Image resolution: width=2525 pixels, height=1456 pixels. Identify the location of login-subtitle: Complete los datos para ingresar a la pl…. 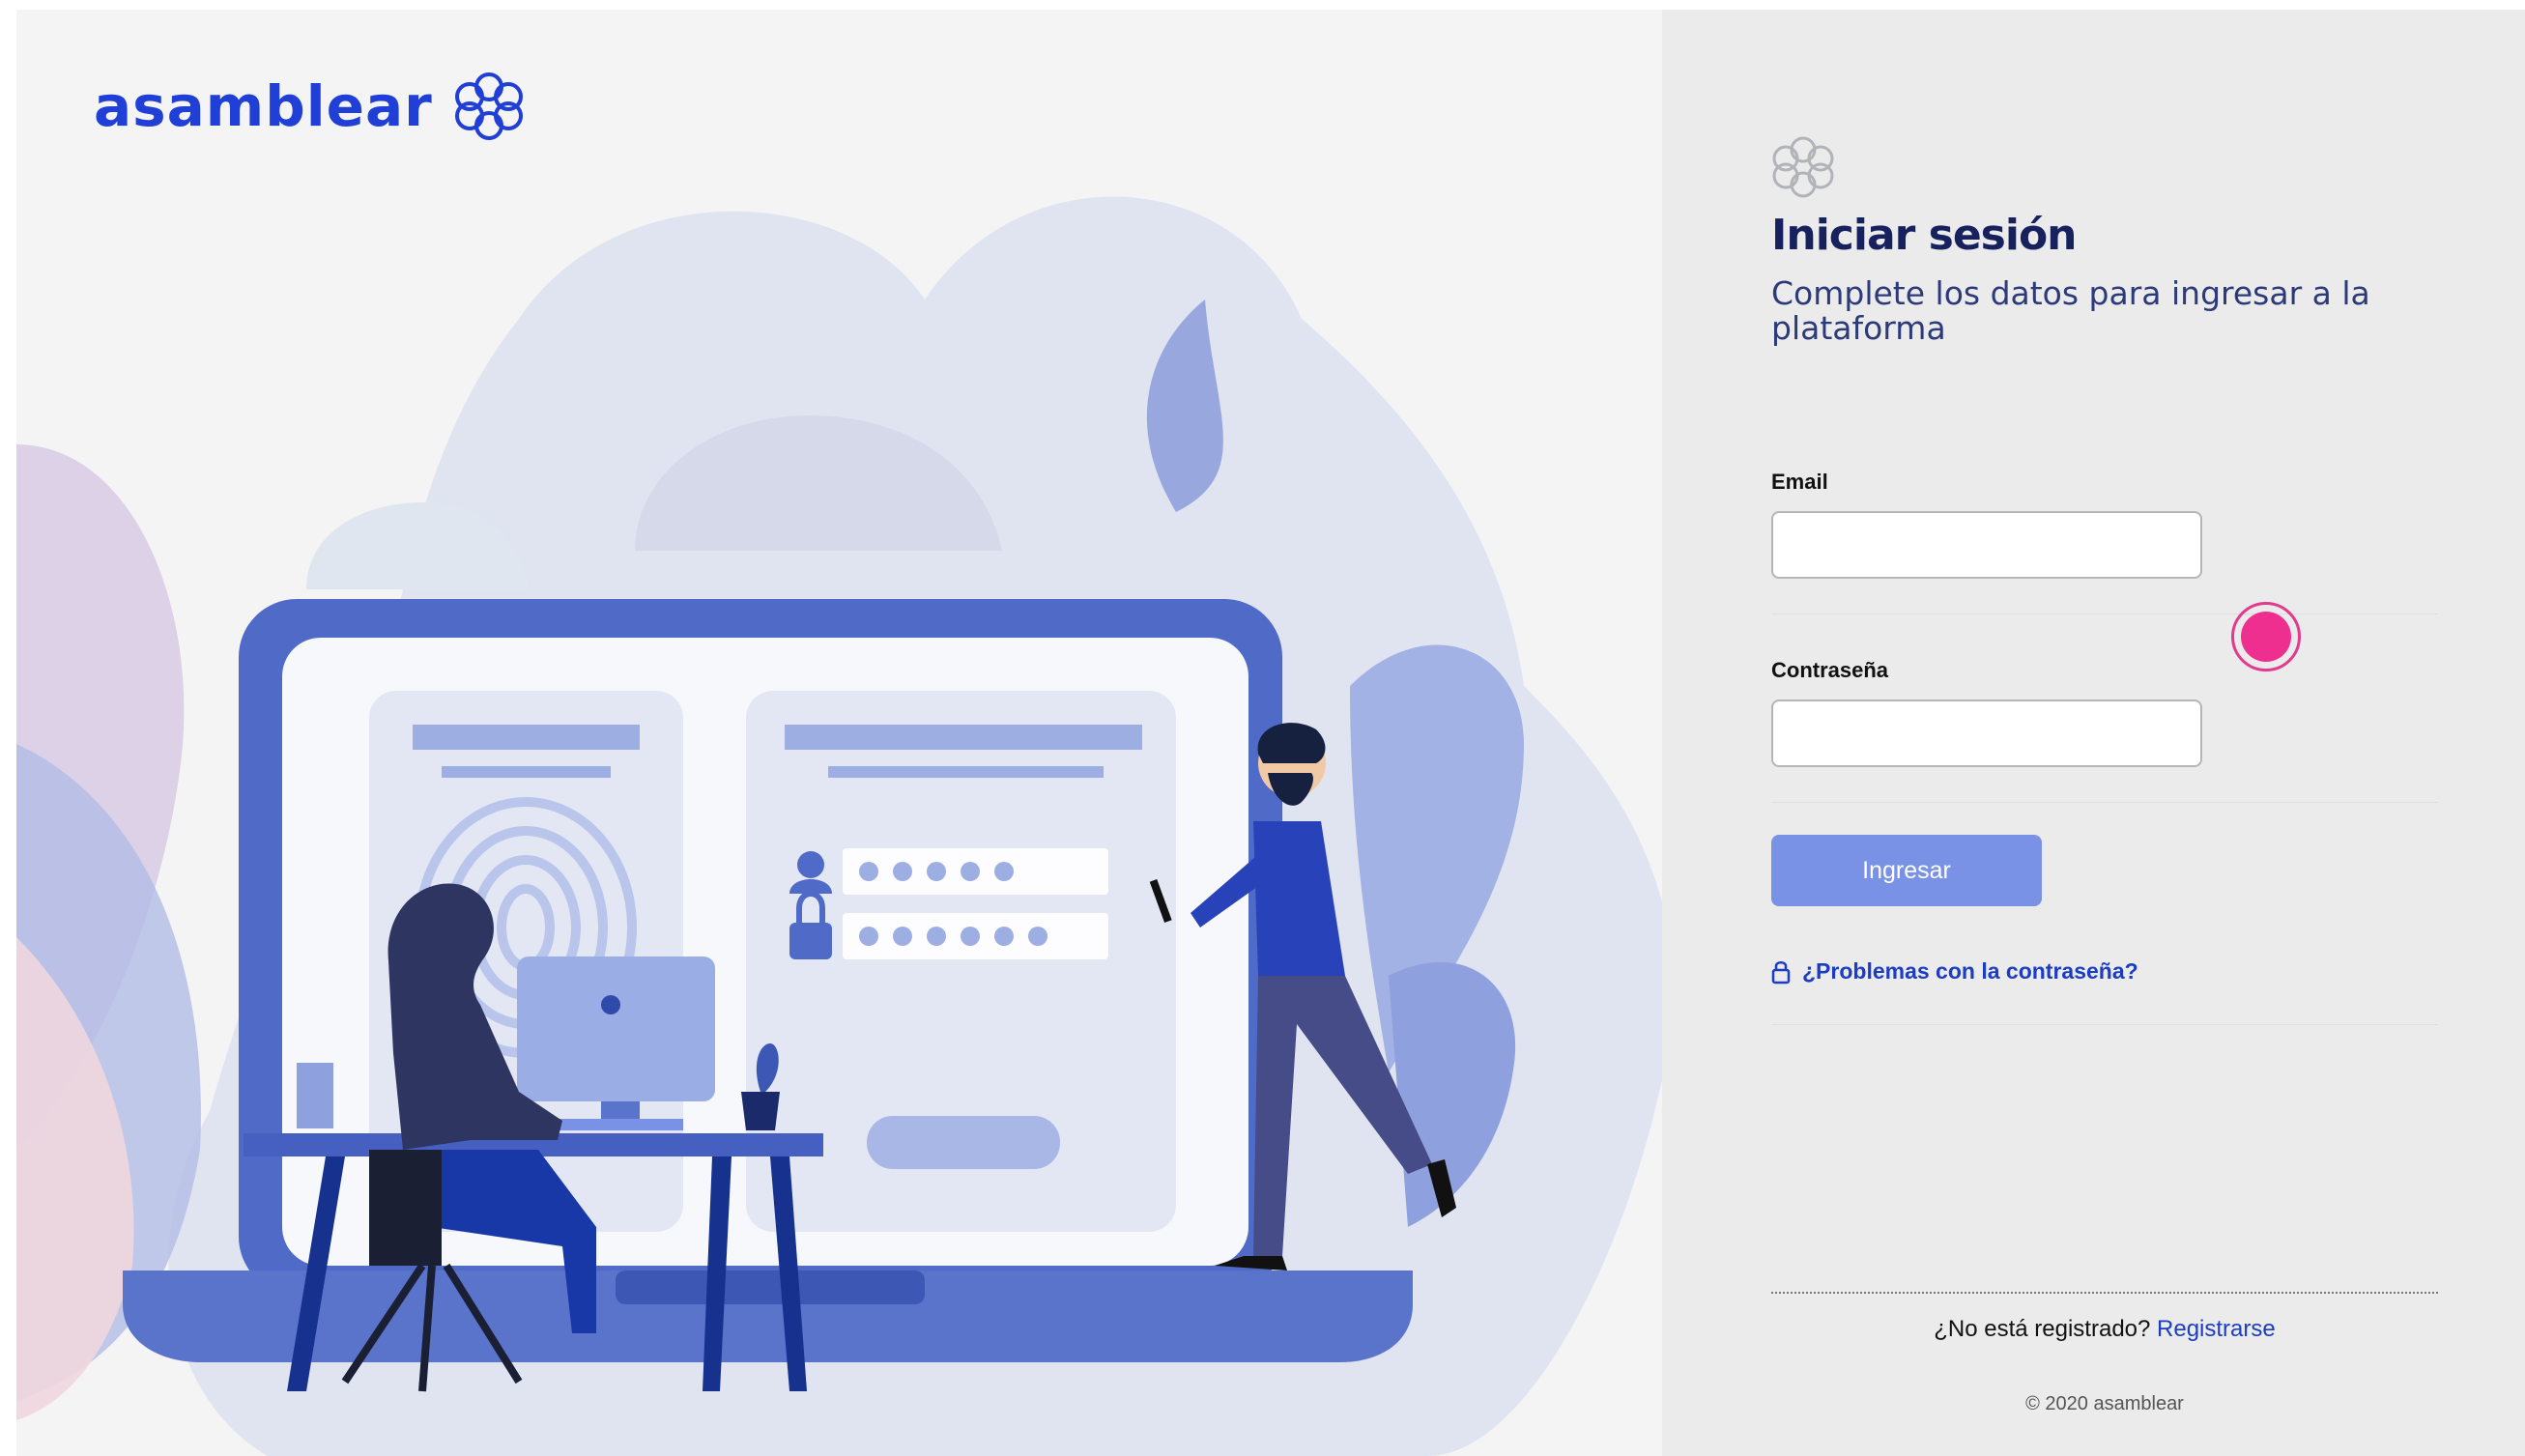
(2070, 311).